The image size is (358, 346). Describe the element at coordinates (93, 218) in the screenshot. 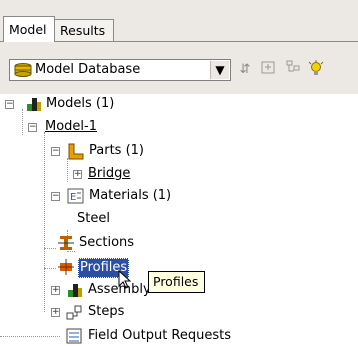

I see `tree-label: Steel` at that location.